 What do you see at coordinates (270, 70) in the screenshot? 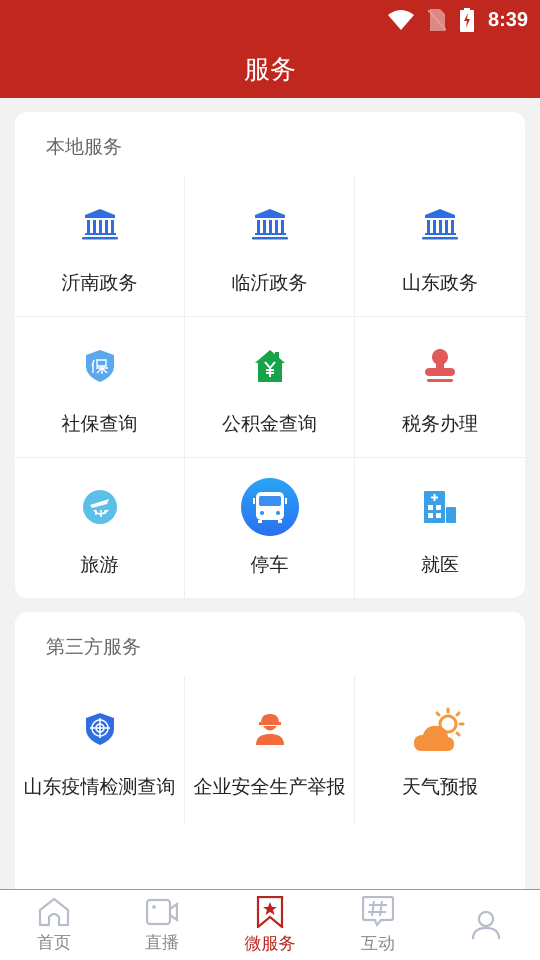
I see `page-title: 服务` at bounding box center [270, 70].